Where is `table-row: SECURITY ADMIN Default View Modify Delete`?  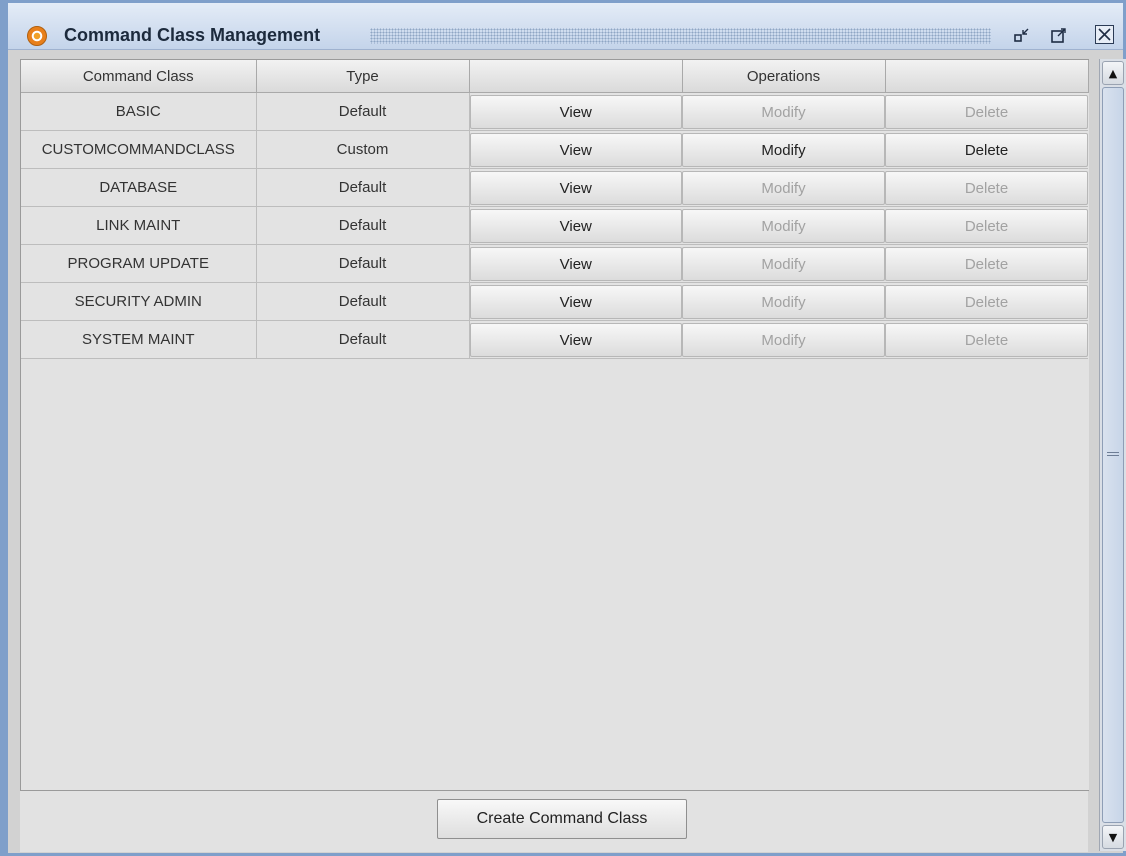
table-row: SECURITY ADMIN Default View Modify Delete is located at coordinates (554, 301).